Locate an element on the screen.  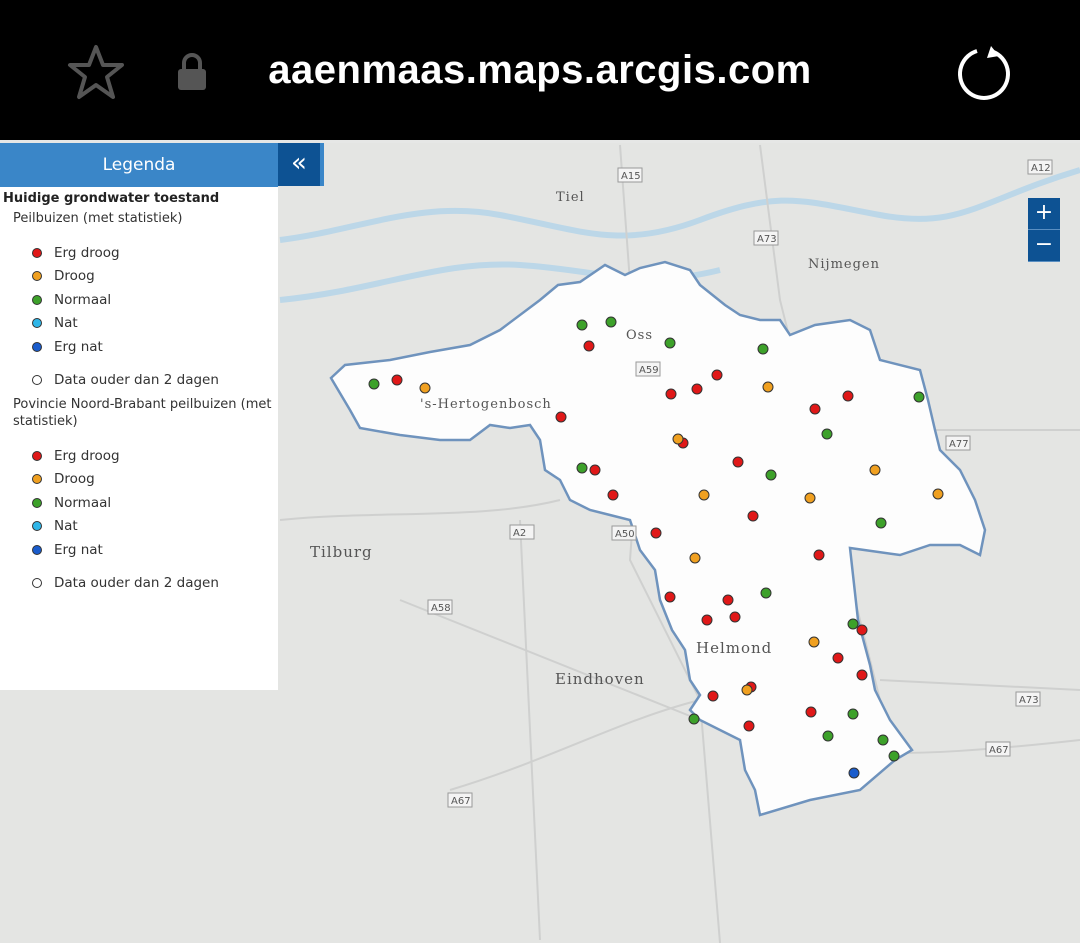
road-shield: A73 is located at coordinates (1028, 699).